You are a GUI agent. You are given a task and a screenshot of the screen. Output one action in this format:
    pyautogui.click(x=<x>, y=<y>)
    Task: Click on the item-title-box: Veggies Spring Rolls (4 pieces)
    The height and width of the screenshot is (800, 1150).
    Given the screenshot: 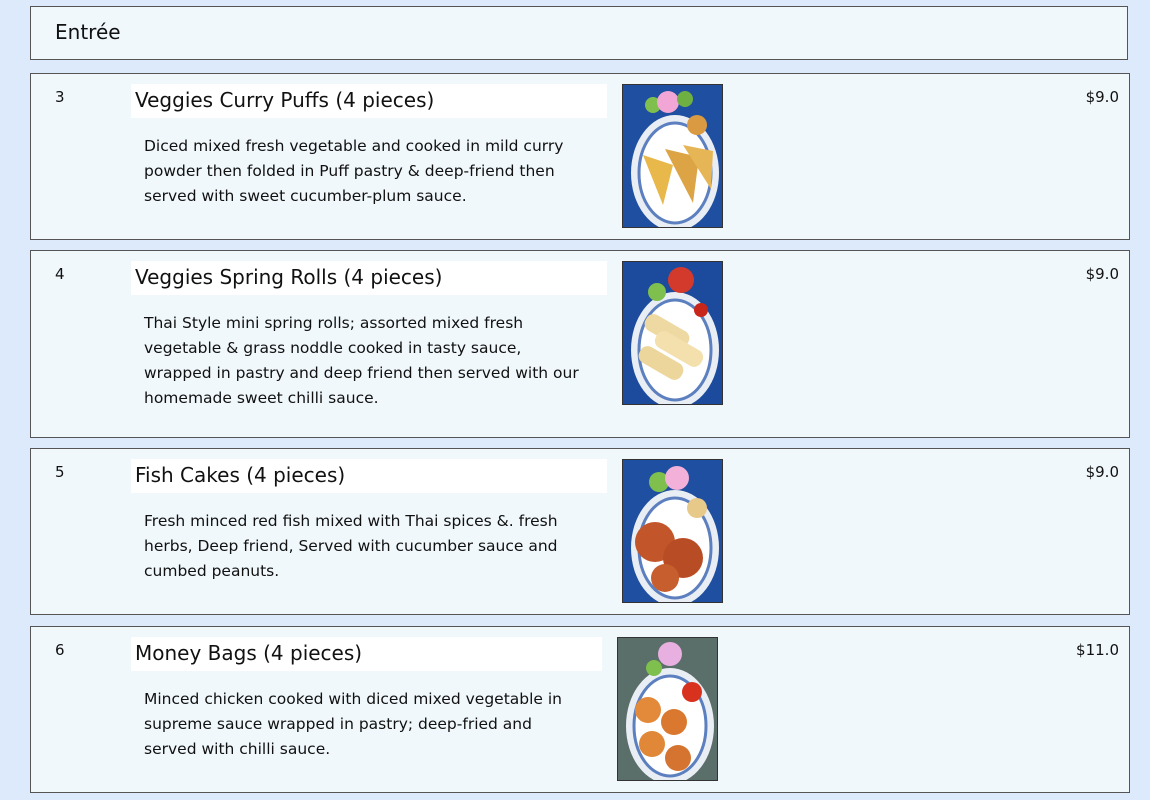 What is the action you would take?
    pyautogui.click(x=369, y=278)
    